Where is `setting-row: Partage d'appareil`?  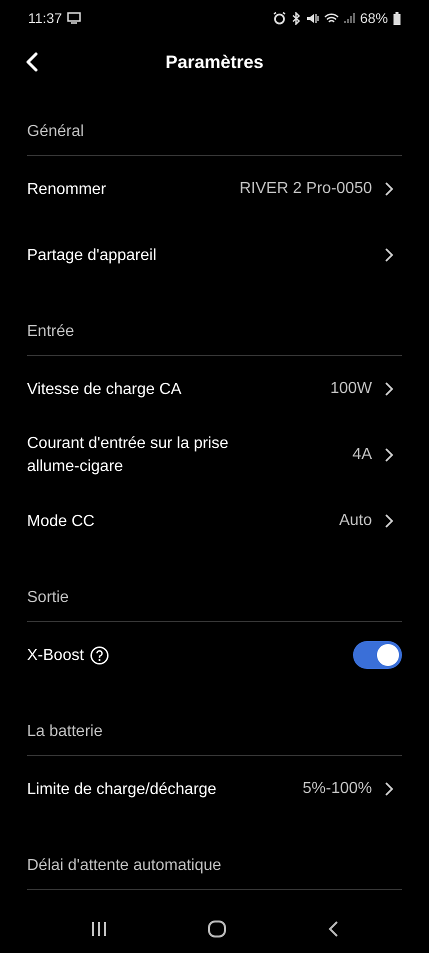
setting-row: Partage d'appareil is located at coordinates (214, 255).